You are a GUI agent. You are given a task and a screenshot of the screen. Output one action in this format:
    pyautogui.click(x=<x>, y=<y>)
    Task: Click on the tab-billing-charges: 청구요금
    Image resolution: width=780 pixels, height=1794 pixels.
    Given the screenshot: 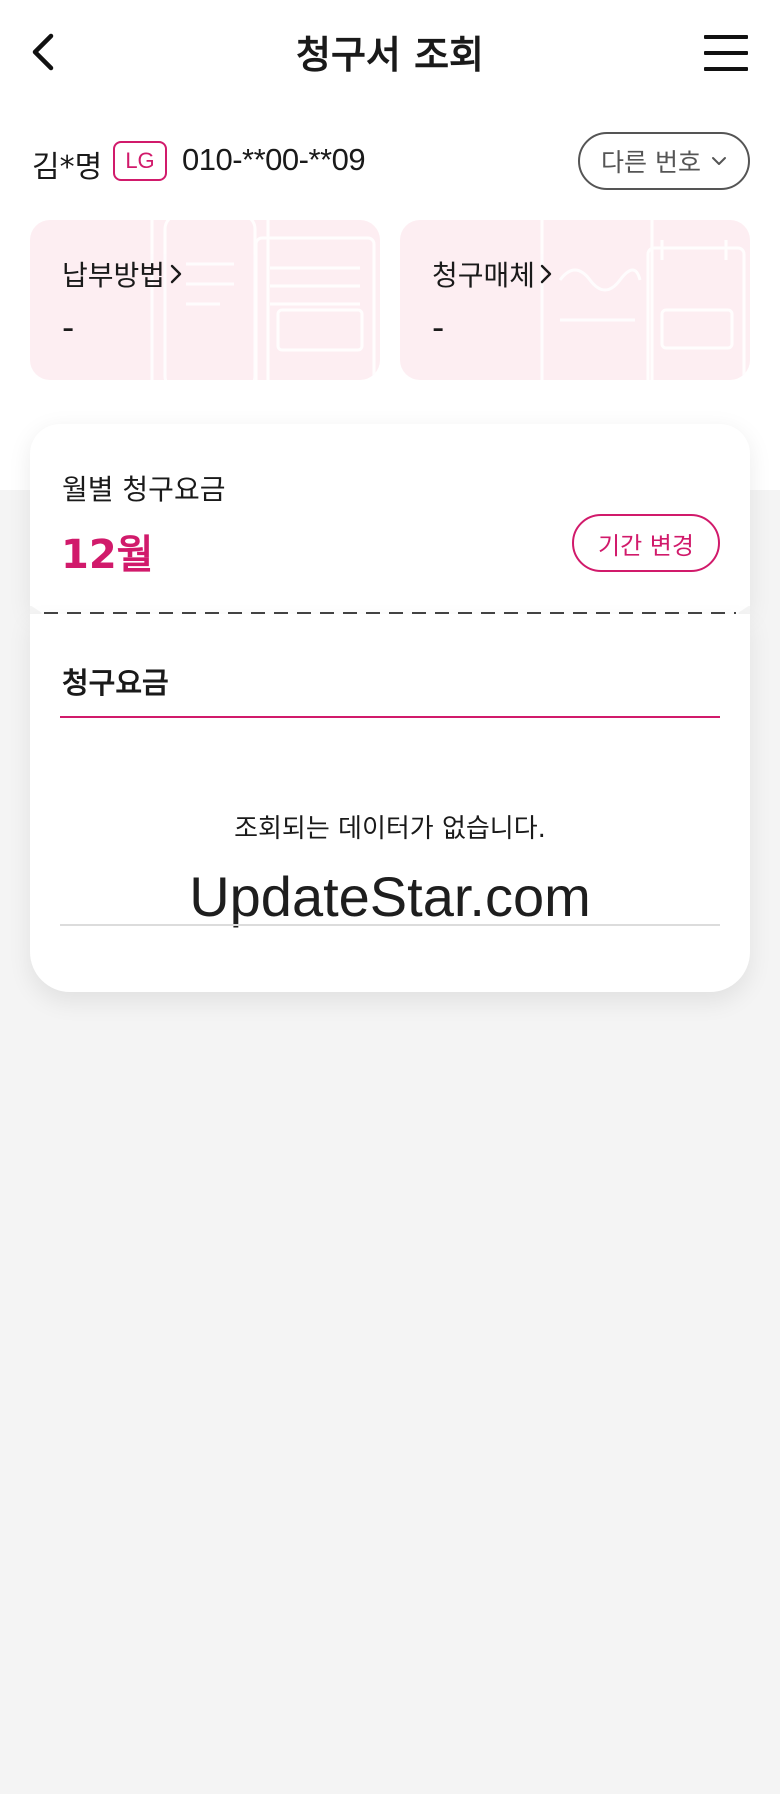 What is the action you would take?
    pyautogui.click(x=115, y=681)
    